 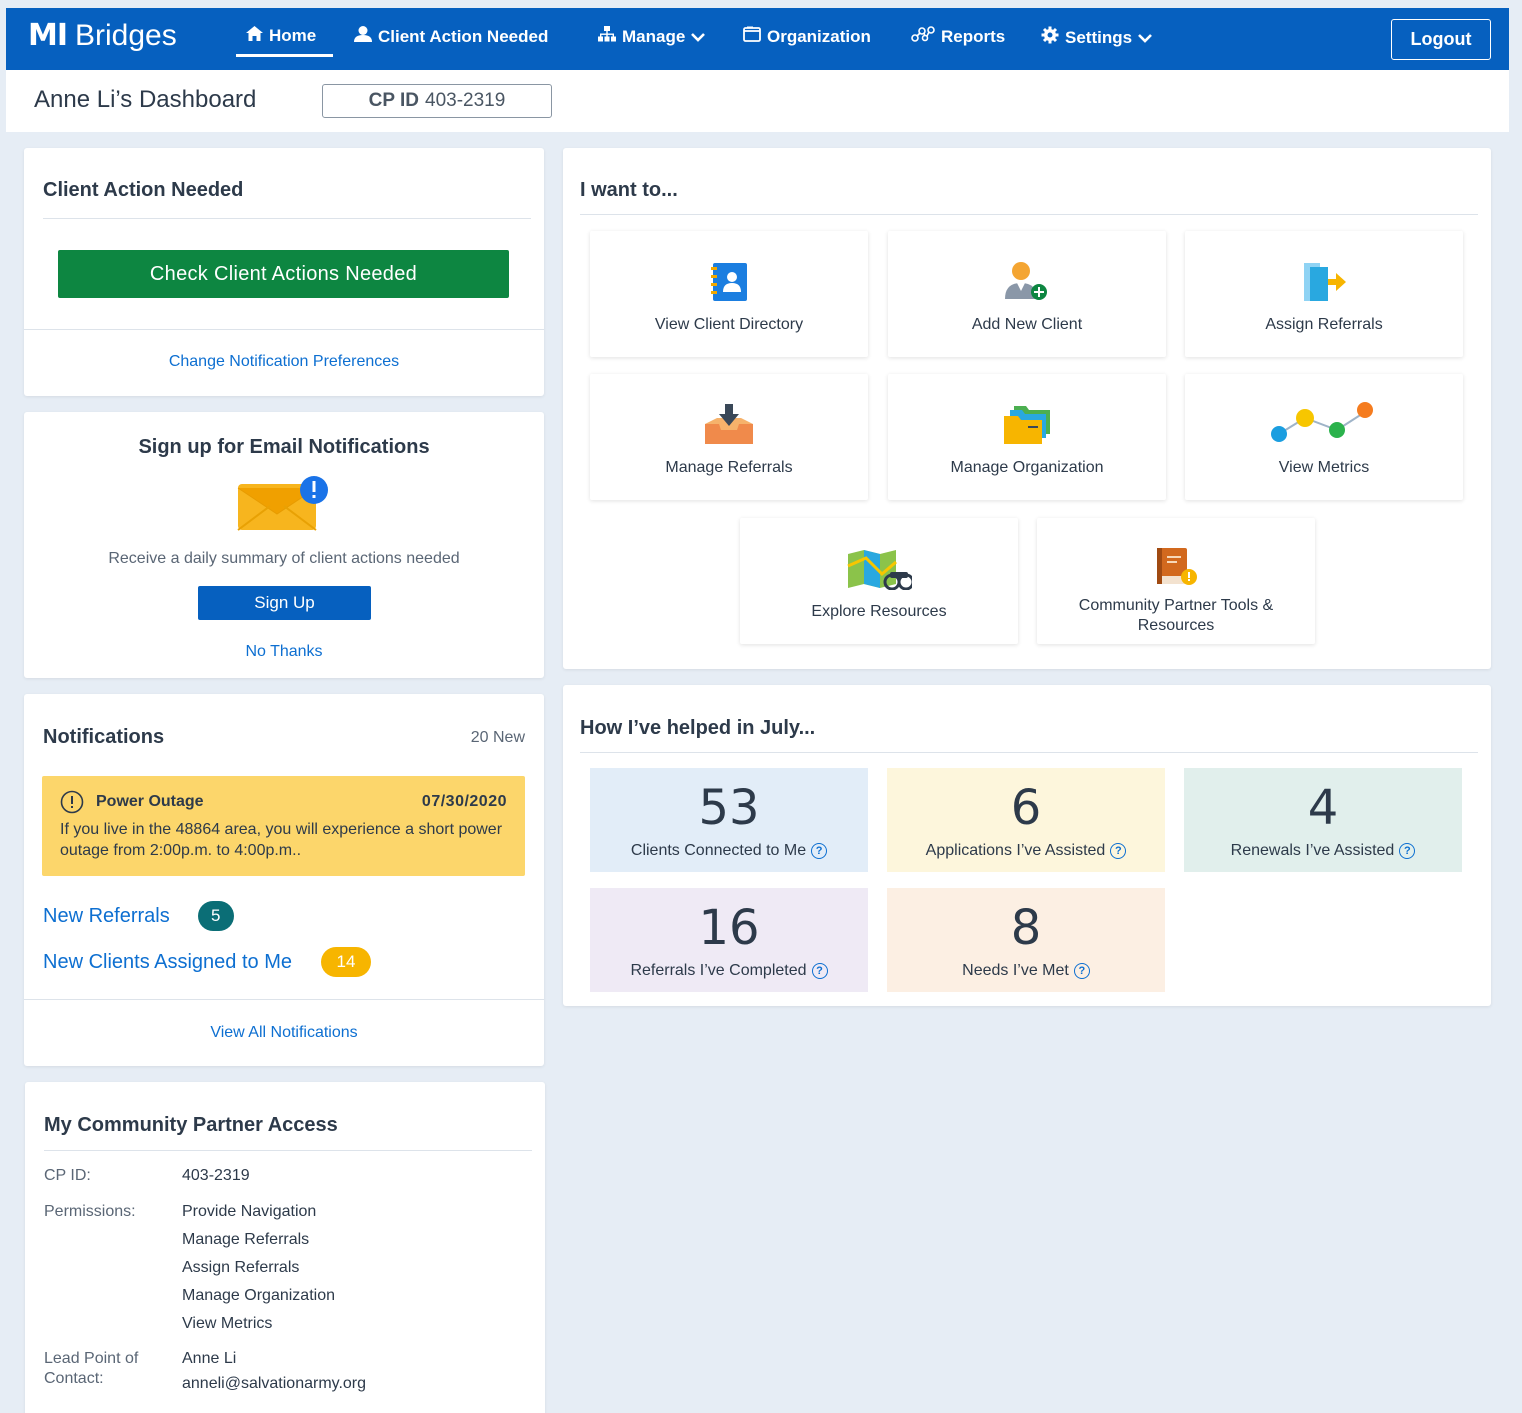 What do you see at coordinates (1027, 283) in the screenshot?
I see `add-user-icon` at bounding box center [1027, 283].